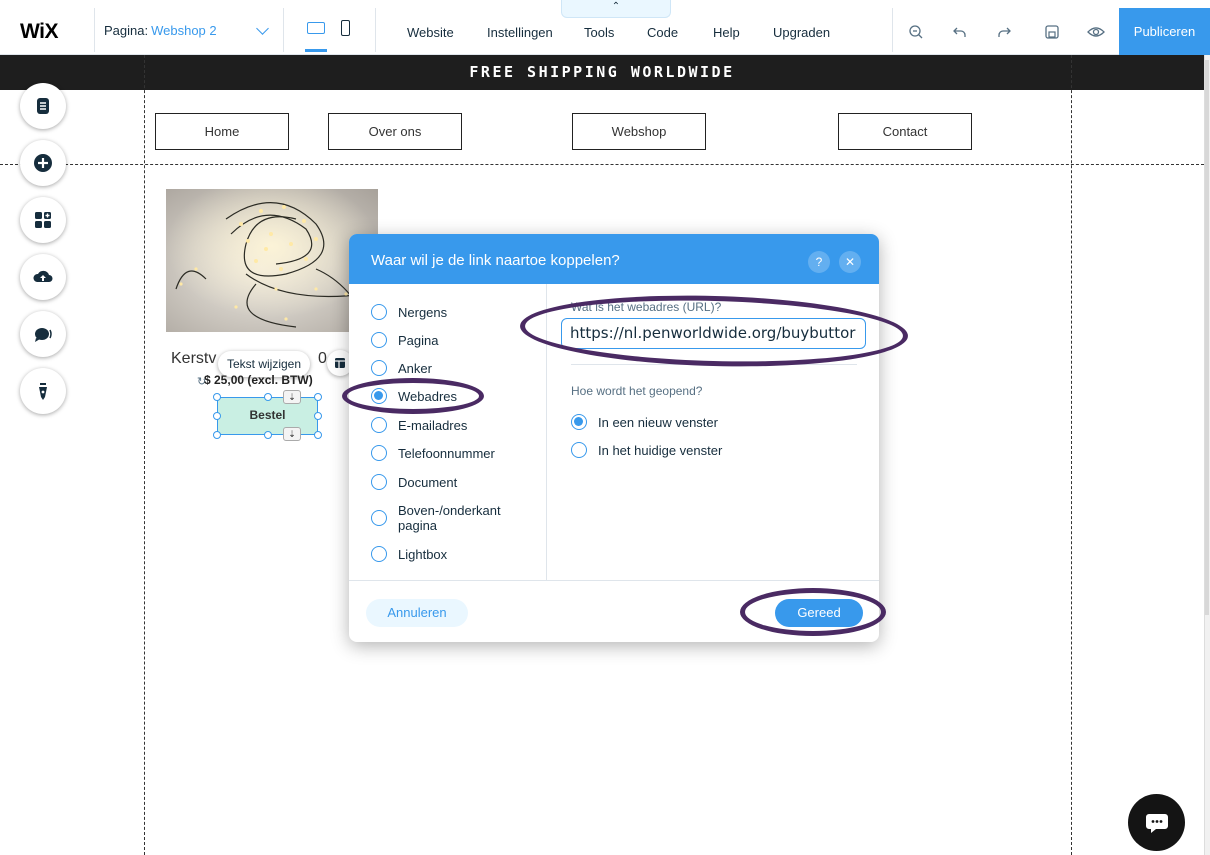  I want to click on product-title-end: 0, so click(322, 359).